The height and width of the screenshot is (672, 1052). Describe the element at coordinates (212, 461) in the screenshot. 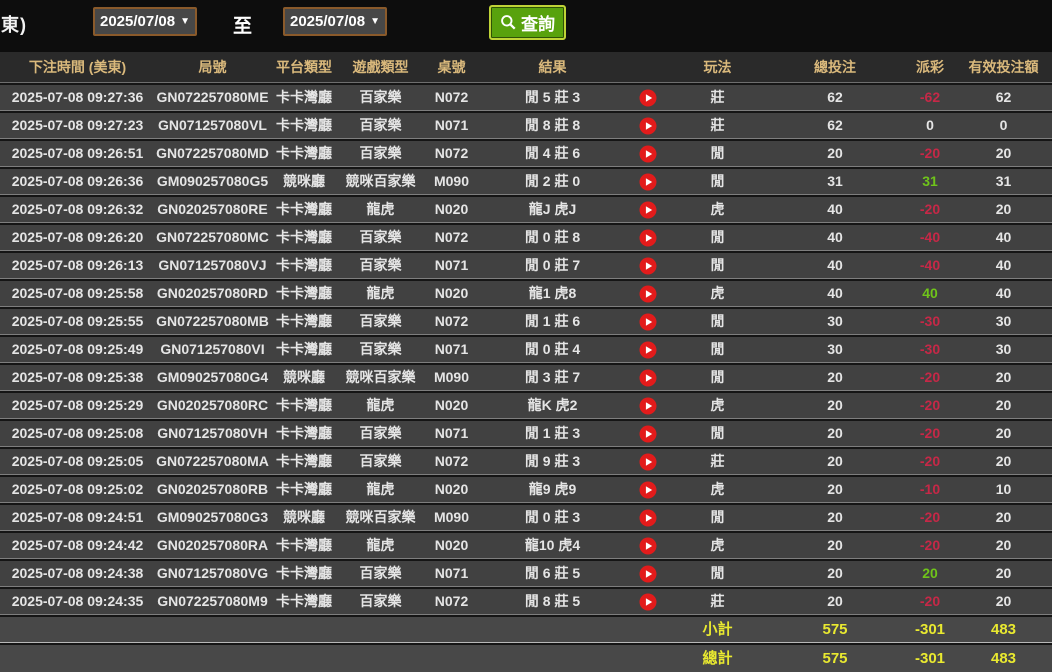

I see `cell-round-id: GN072257080MA` at that location.